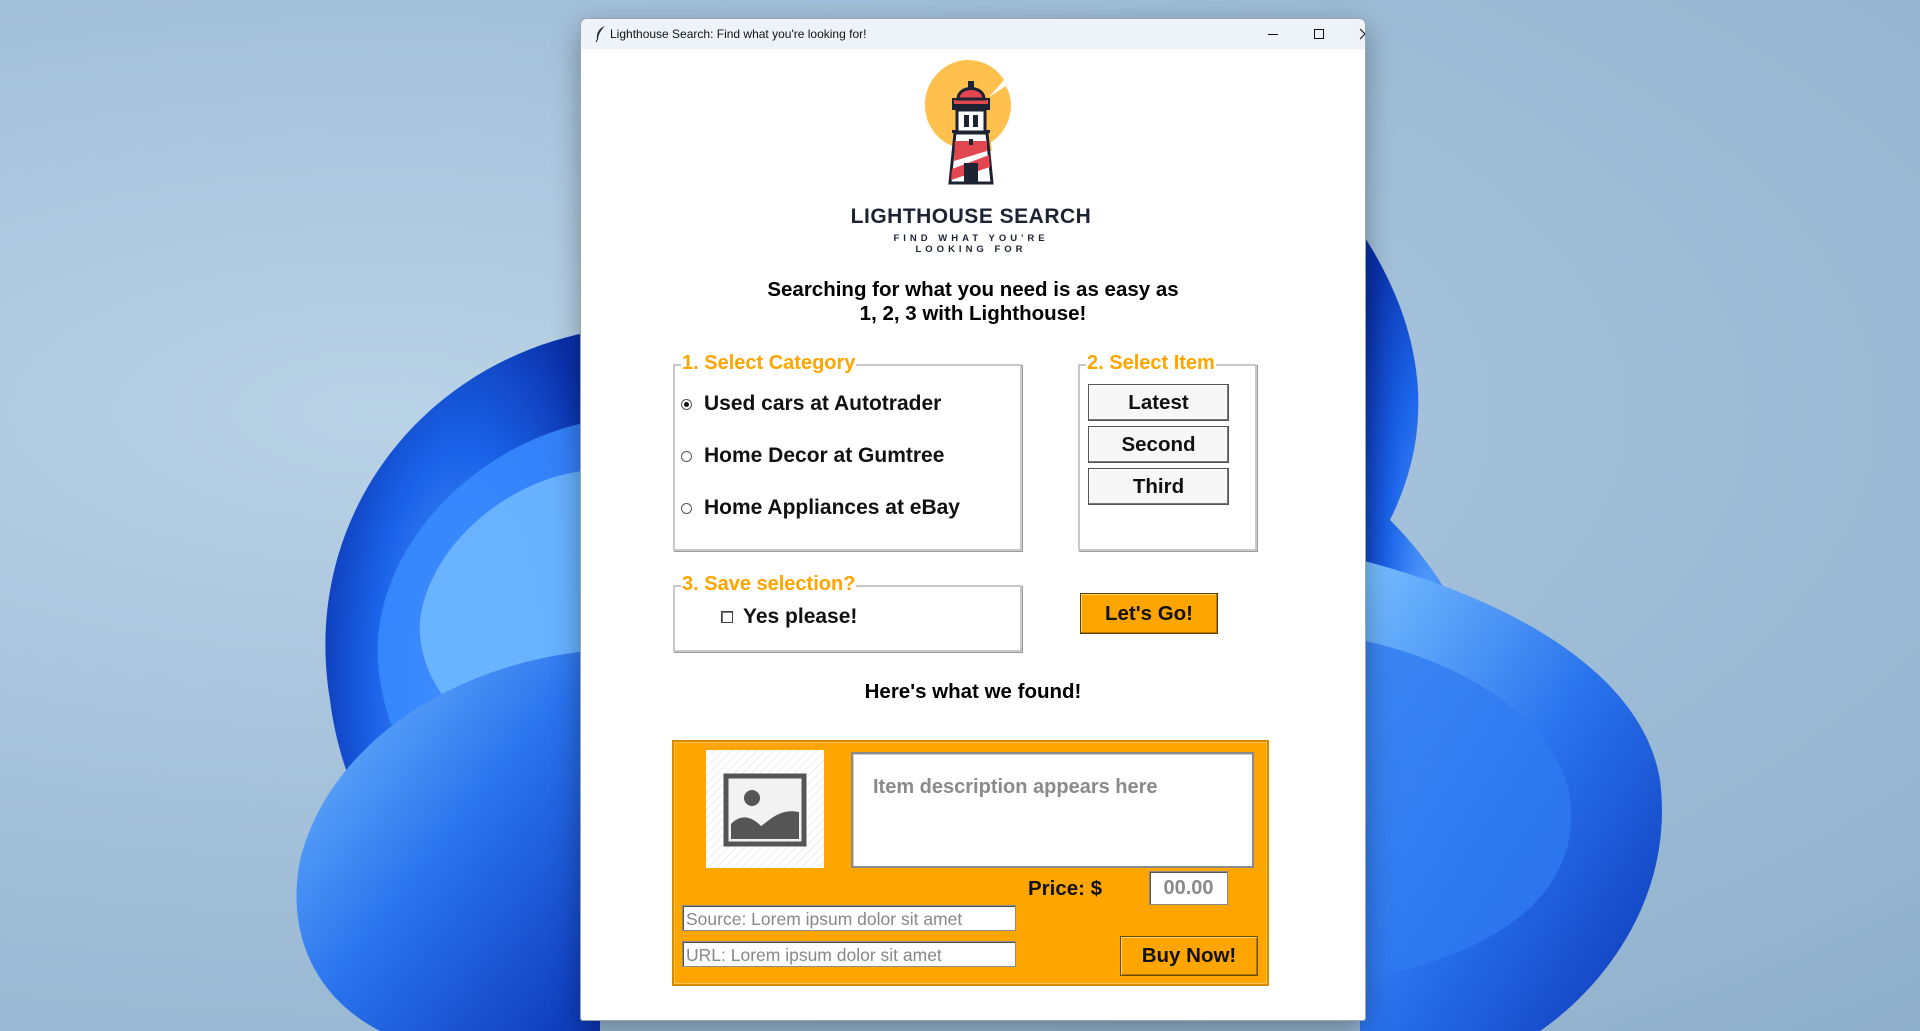  Describe the element at coordinates (823, 403) in the screenshot. I see `radio-label: Used cars at Autotrader` at that location.